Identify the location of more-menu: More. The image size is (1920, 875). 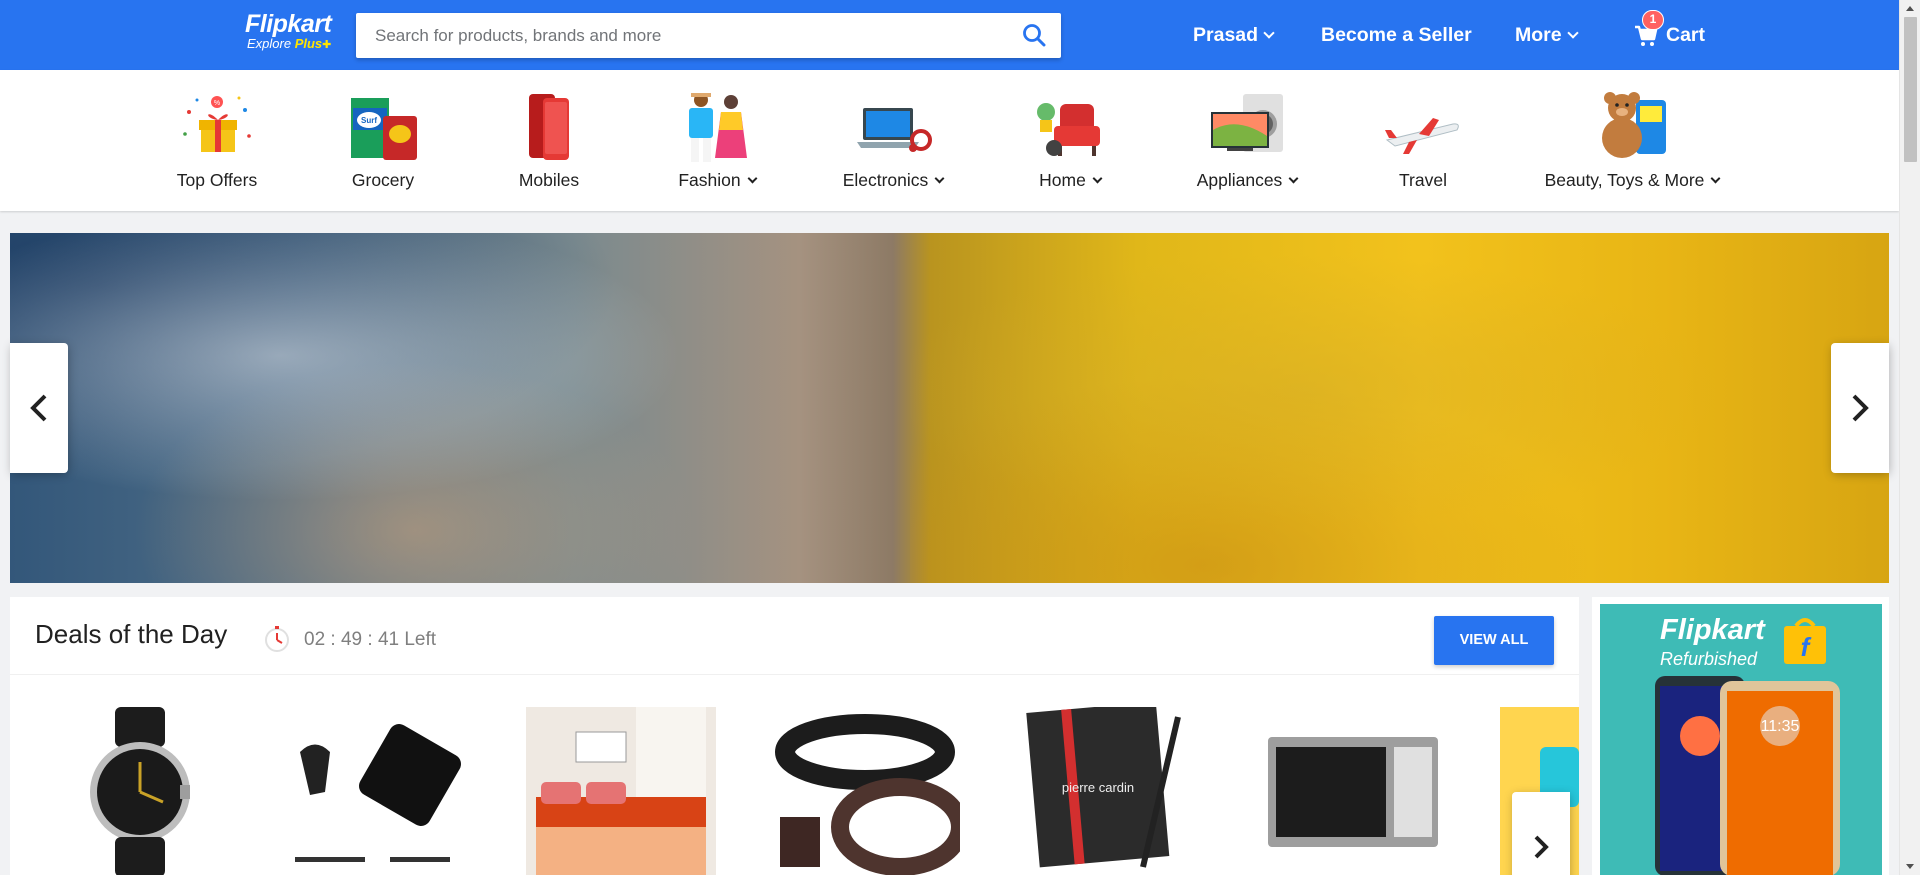
(1547, 35).